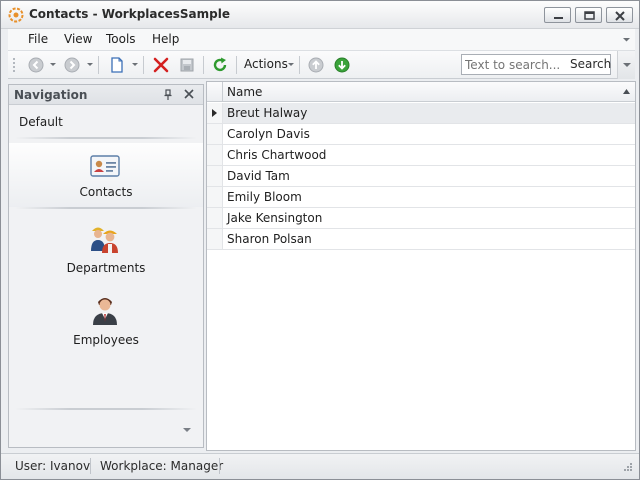  Describe the element at coordinates (220, 65) in the screenshot. I see `refresh-icon` at that location.